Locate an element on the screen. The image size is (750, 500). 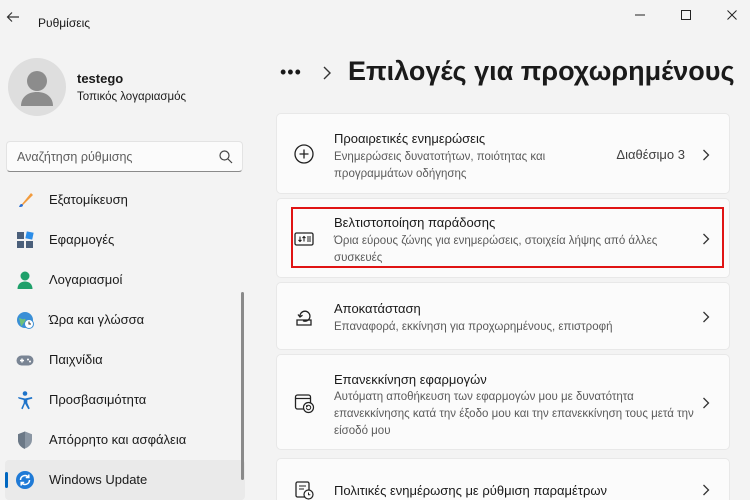
gamepad-icon is located at coordinates (25, 360).